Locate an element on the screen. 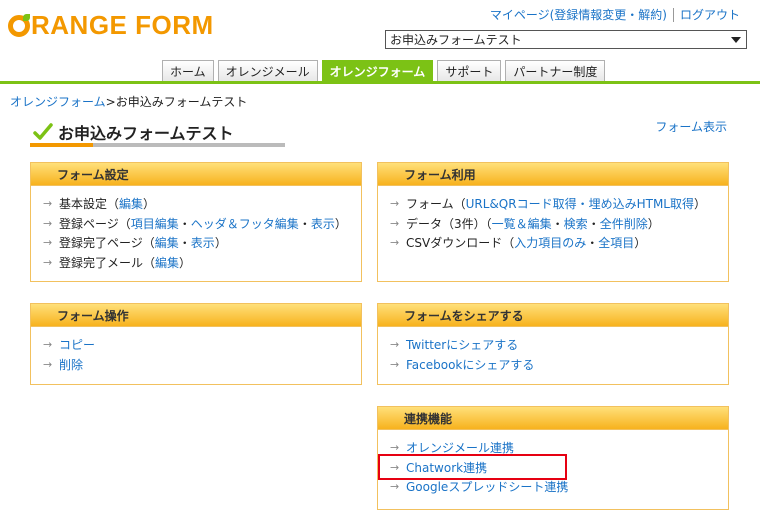 Image resolution: width=760 pixels, height=525 pixels. list-item: → 登録完了メール（ 編集） is located at coordinates (202, 263).